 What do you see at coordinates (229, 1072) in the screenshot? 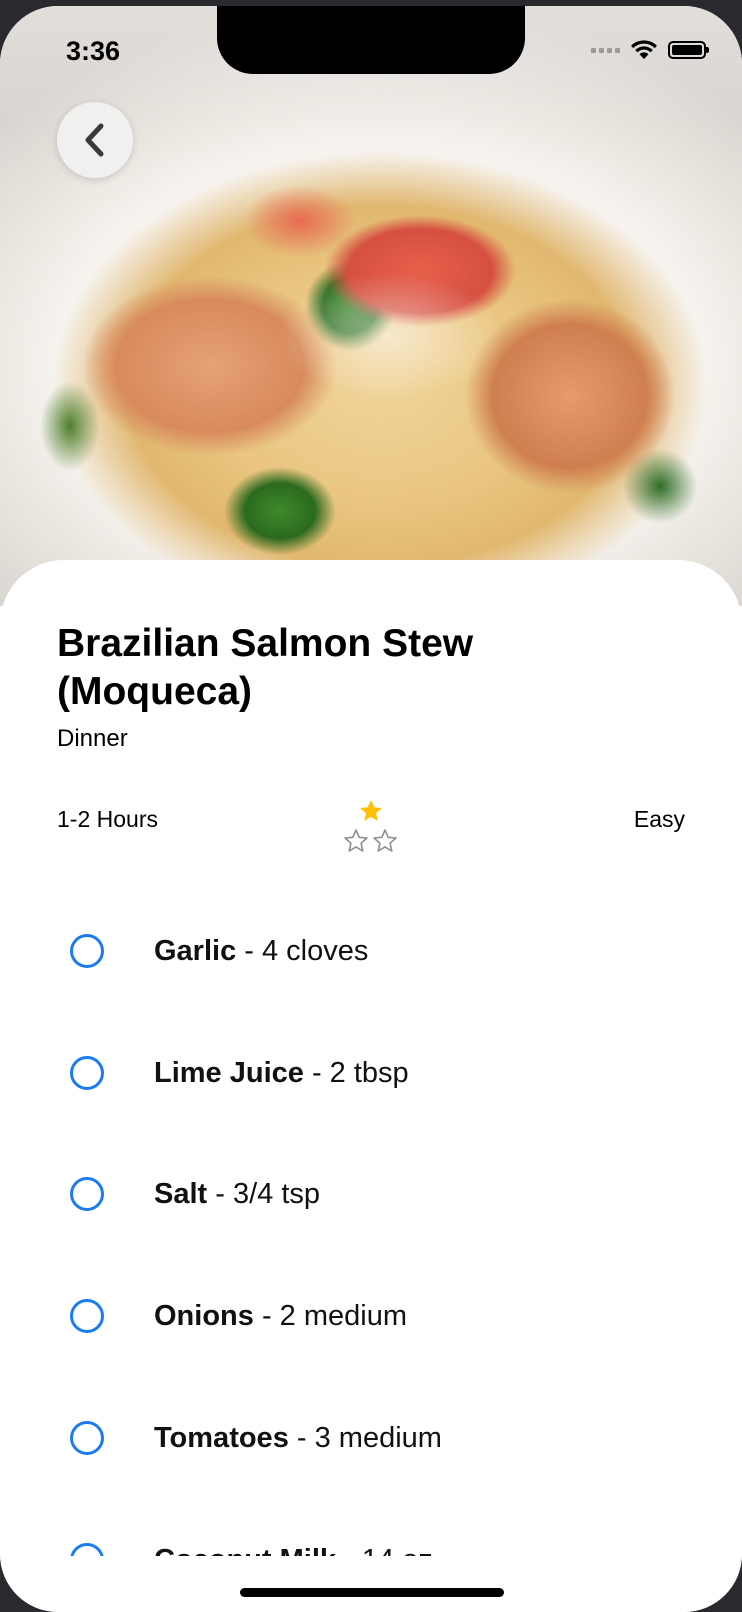
I see `ingredient-name: Lime Juice` at bounding box center [229, 1072].